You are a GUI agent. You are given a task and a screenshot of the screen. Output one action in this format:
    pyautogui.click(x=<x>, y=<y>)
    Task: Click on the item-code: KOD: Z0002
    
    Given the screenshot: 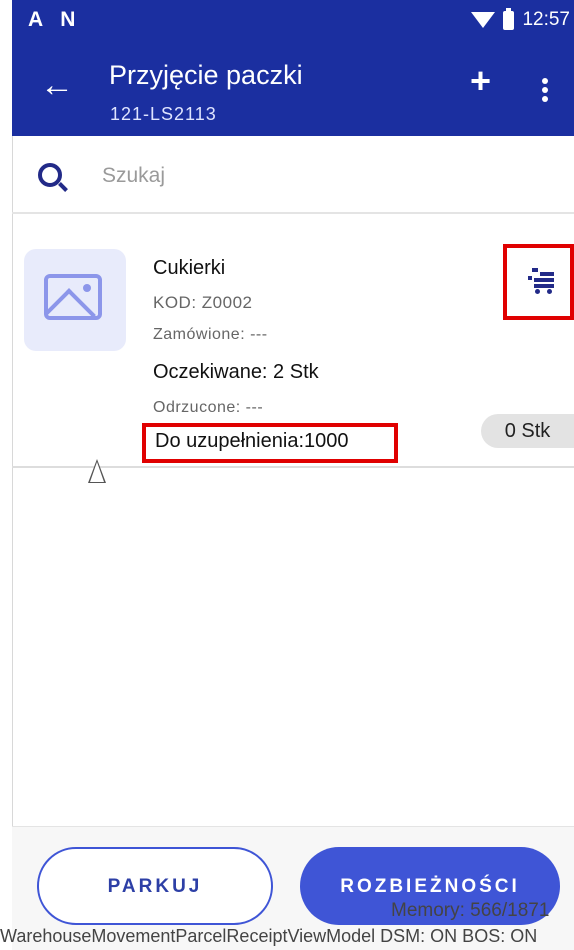 What is the action you would take?
    pyautogui.click(x=203, y=302)
    